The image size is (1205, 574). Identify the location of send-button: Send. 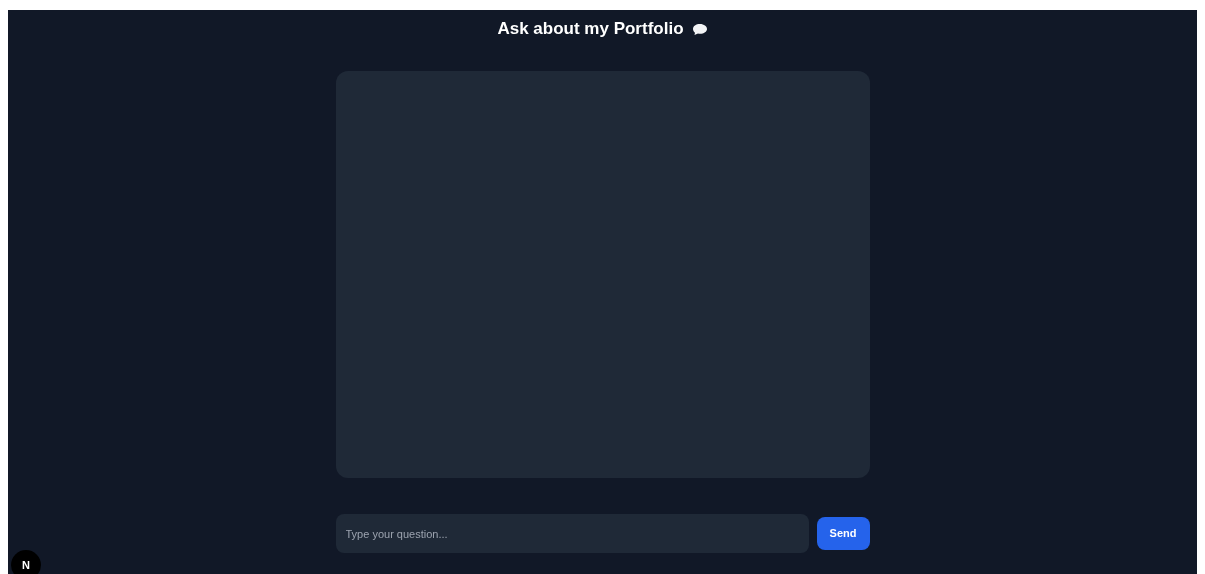
(843, 533).